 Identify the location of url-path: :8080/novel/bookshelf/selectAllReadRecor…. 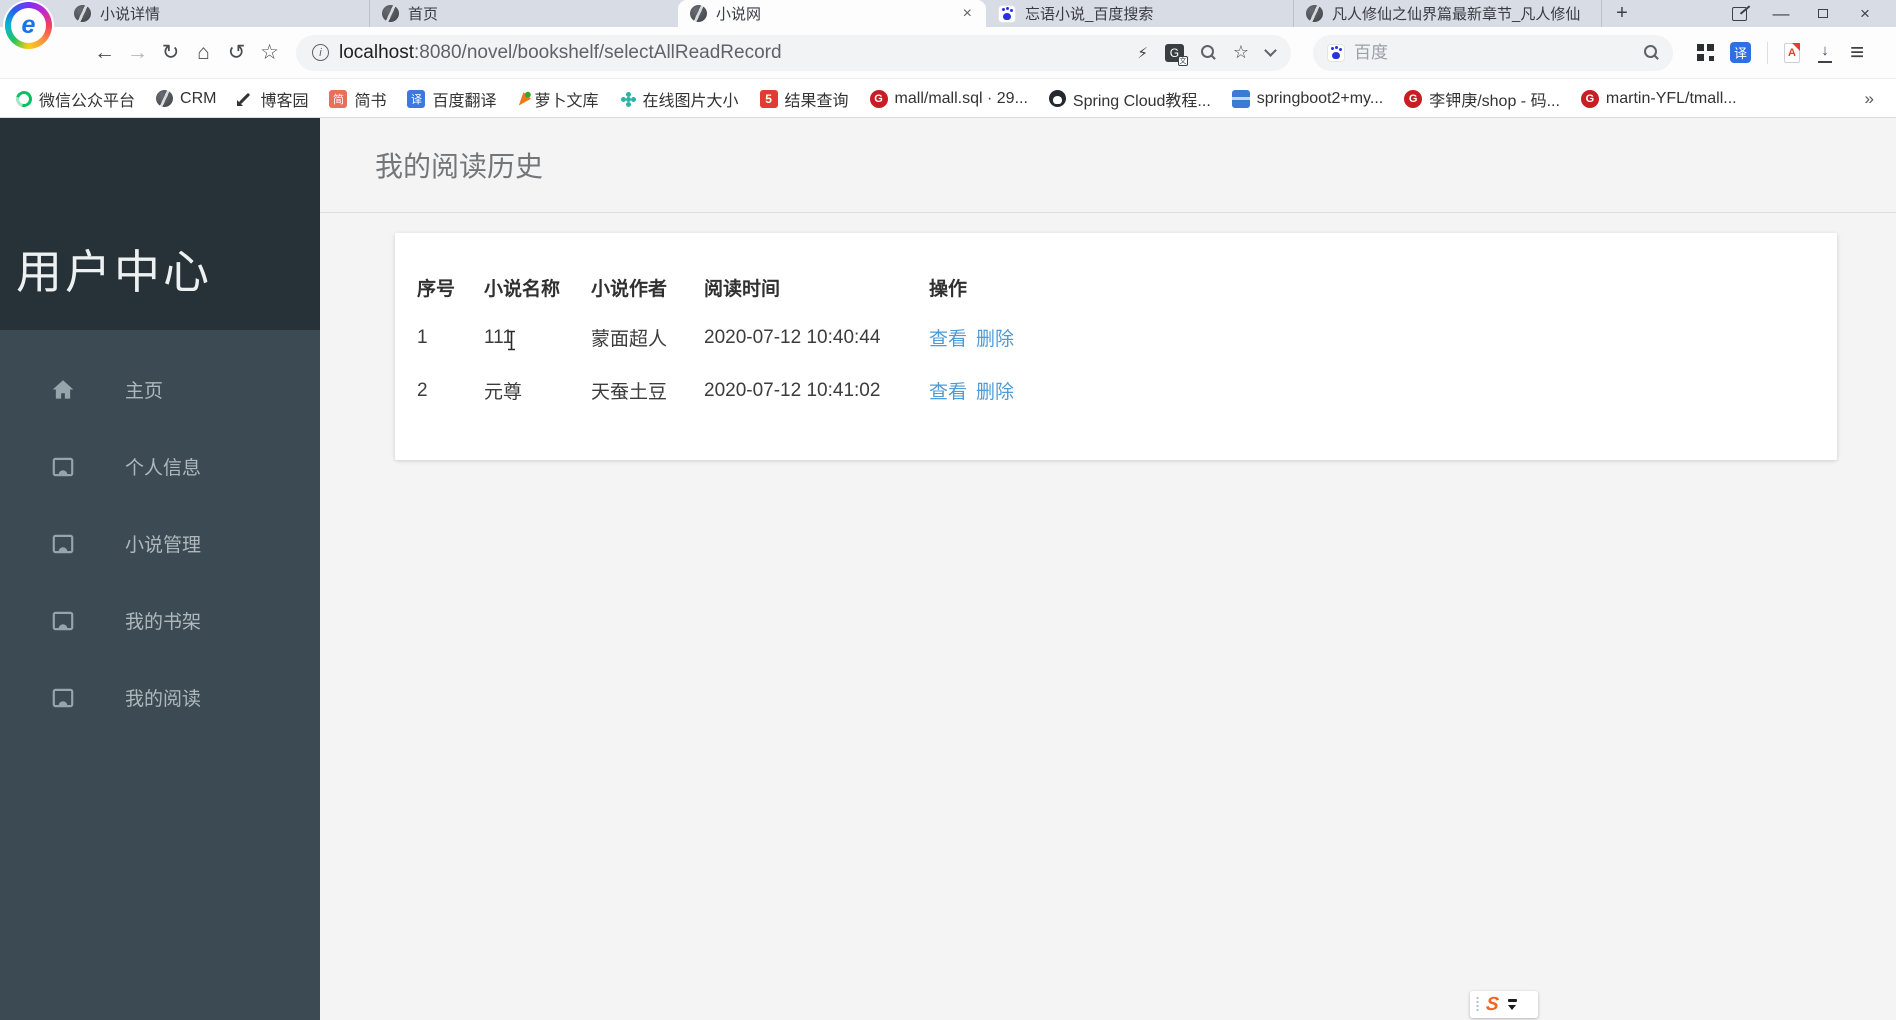
(598, 52).